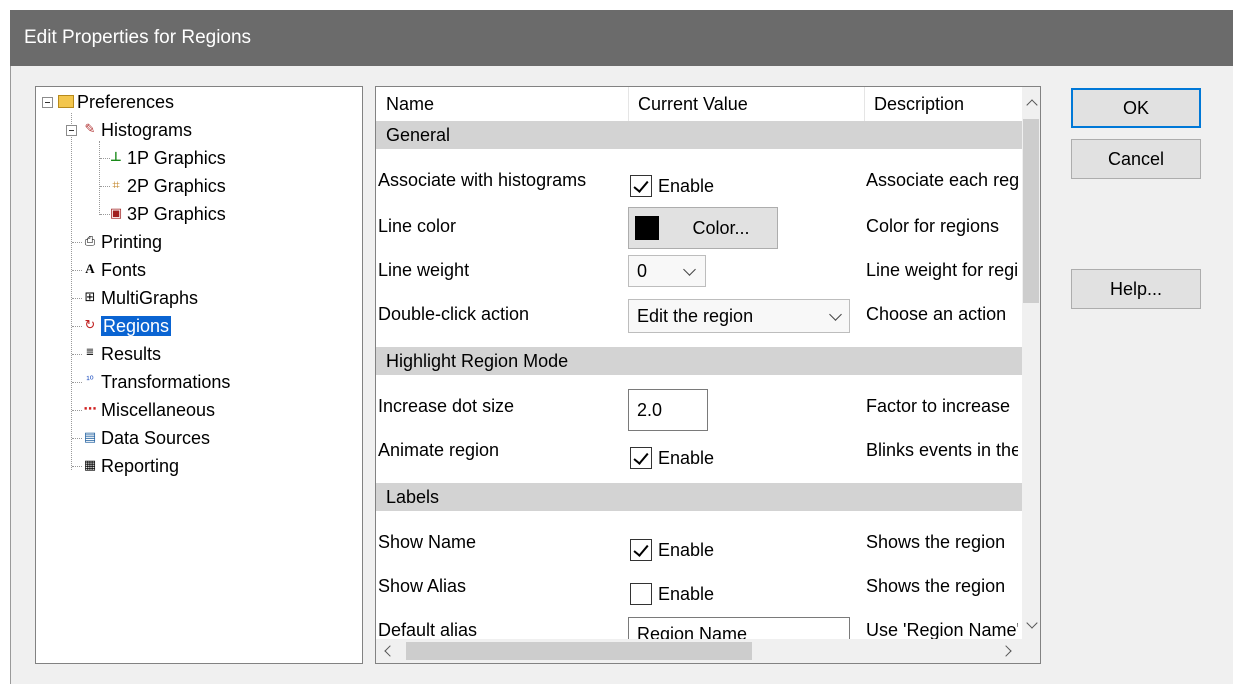 This screenshot has height=684, width=1233. Describe the element at coordinates (454, 314) in the screenshot. I see `property-name: Double-click action` at that location.